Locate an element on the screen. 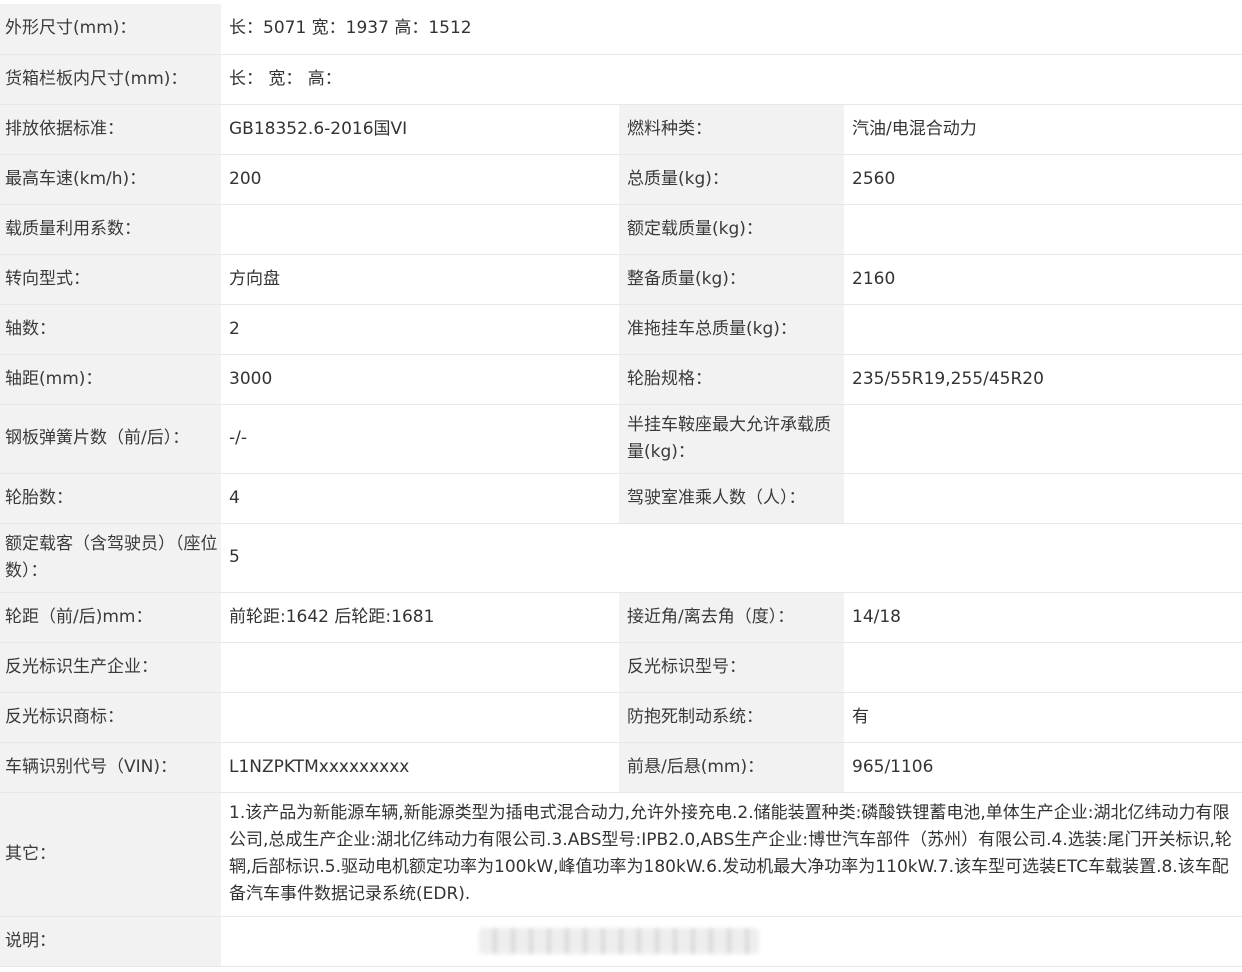  steering-label: 转向型式： is located at coordinates (110, 279).